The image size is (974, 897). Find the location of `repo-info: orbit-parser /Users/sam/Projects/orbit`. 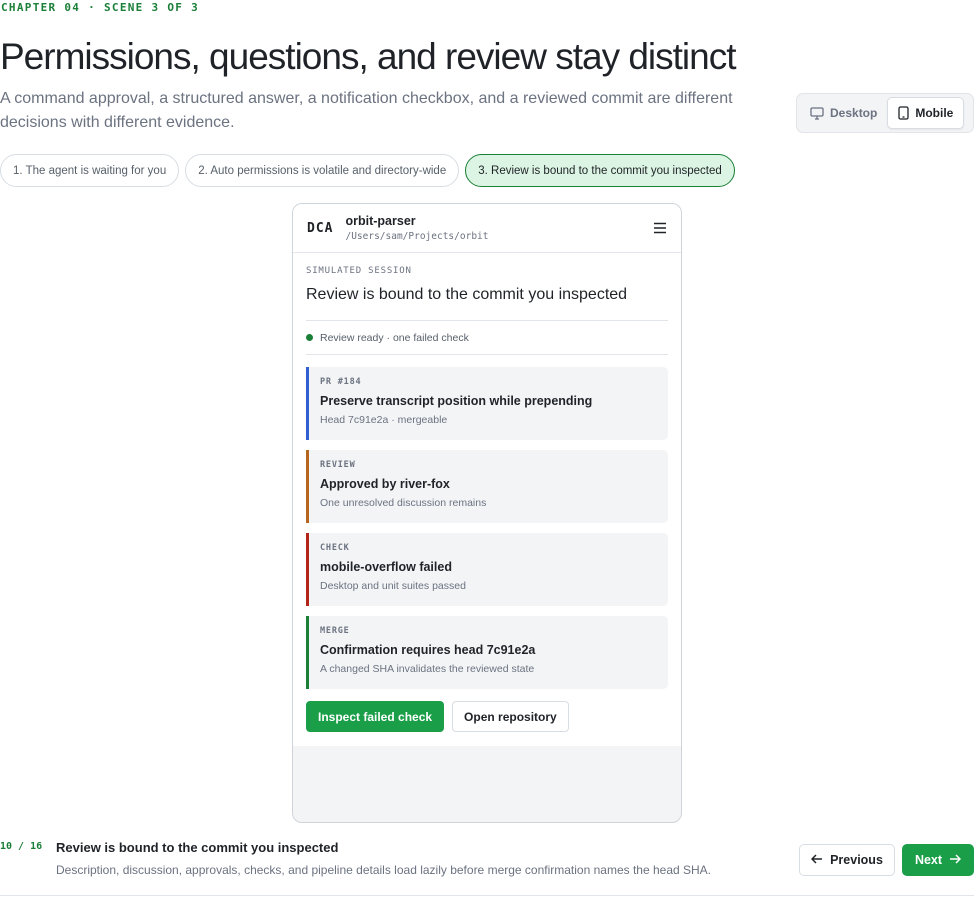

repo-info: orbit-parser /Users/sam/Projects/orbit is located at coordinates (416, 228).